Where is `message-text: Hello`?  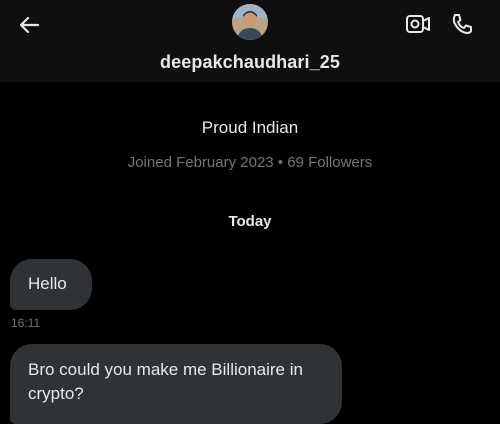
message-text: Hello is located at coordinates (47, 283).